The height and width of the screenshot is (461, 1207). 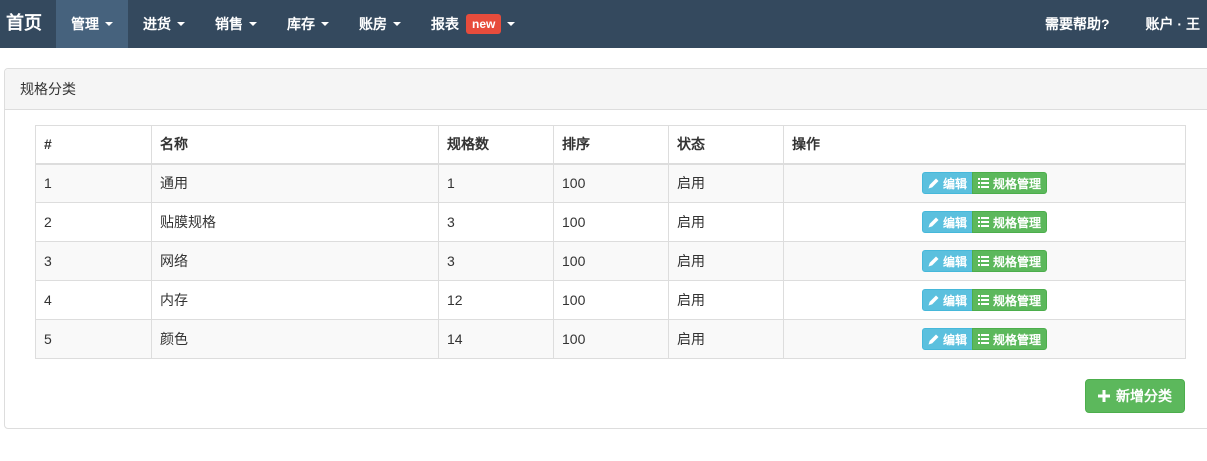 I want to click on table-row: 1 通用 1 100 启用 编辑 规格管理, so click(x=610, y=183).